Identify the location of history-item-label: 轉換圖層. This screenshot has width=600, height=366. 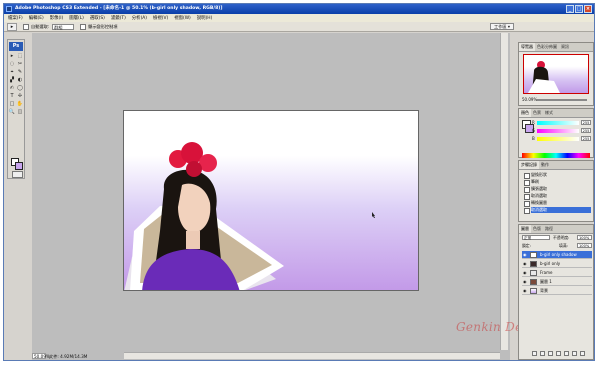
(539, 202).